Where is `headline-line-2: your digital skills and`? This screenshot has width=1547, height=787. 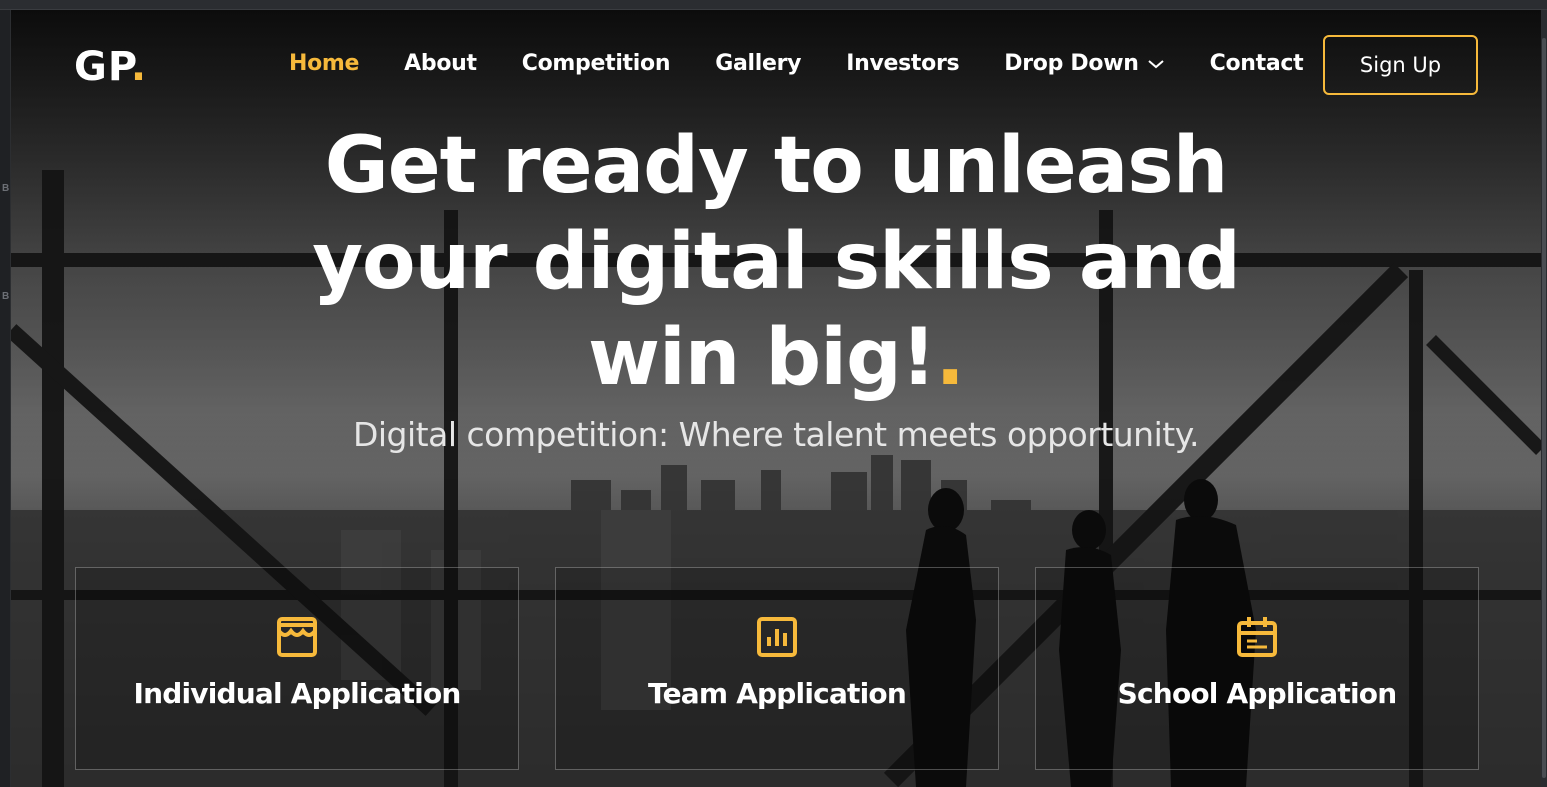 headline-line-2: your digital skills and is located at coordinates (776, 262).